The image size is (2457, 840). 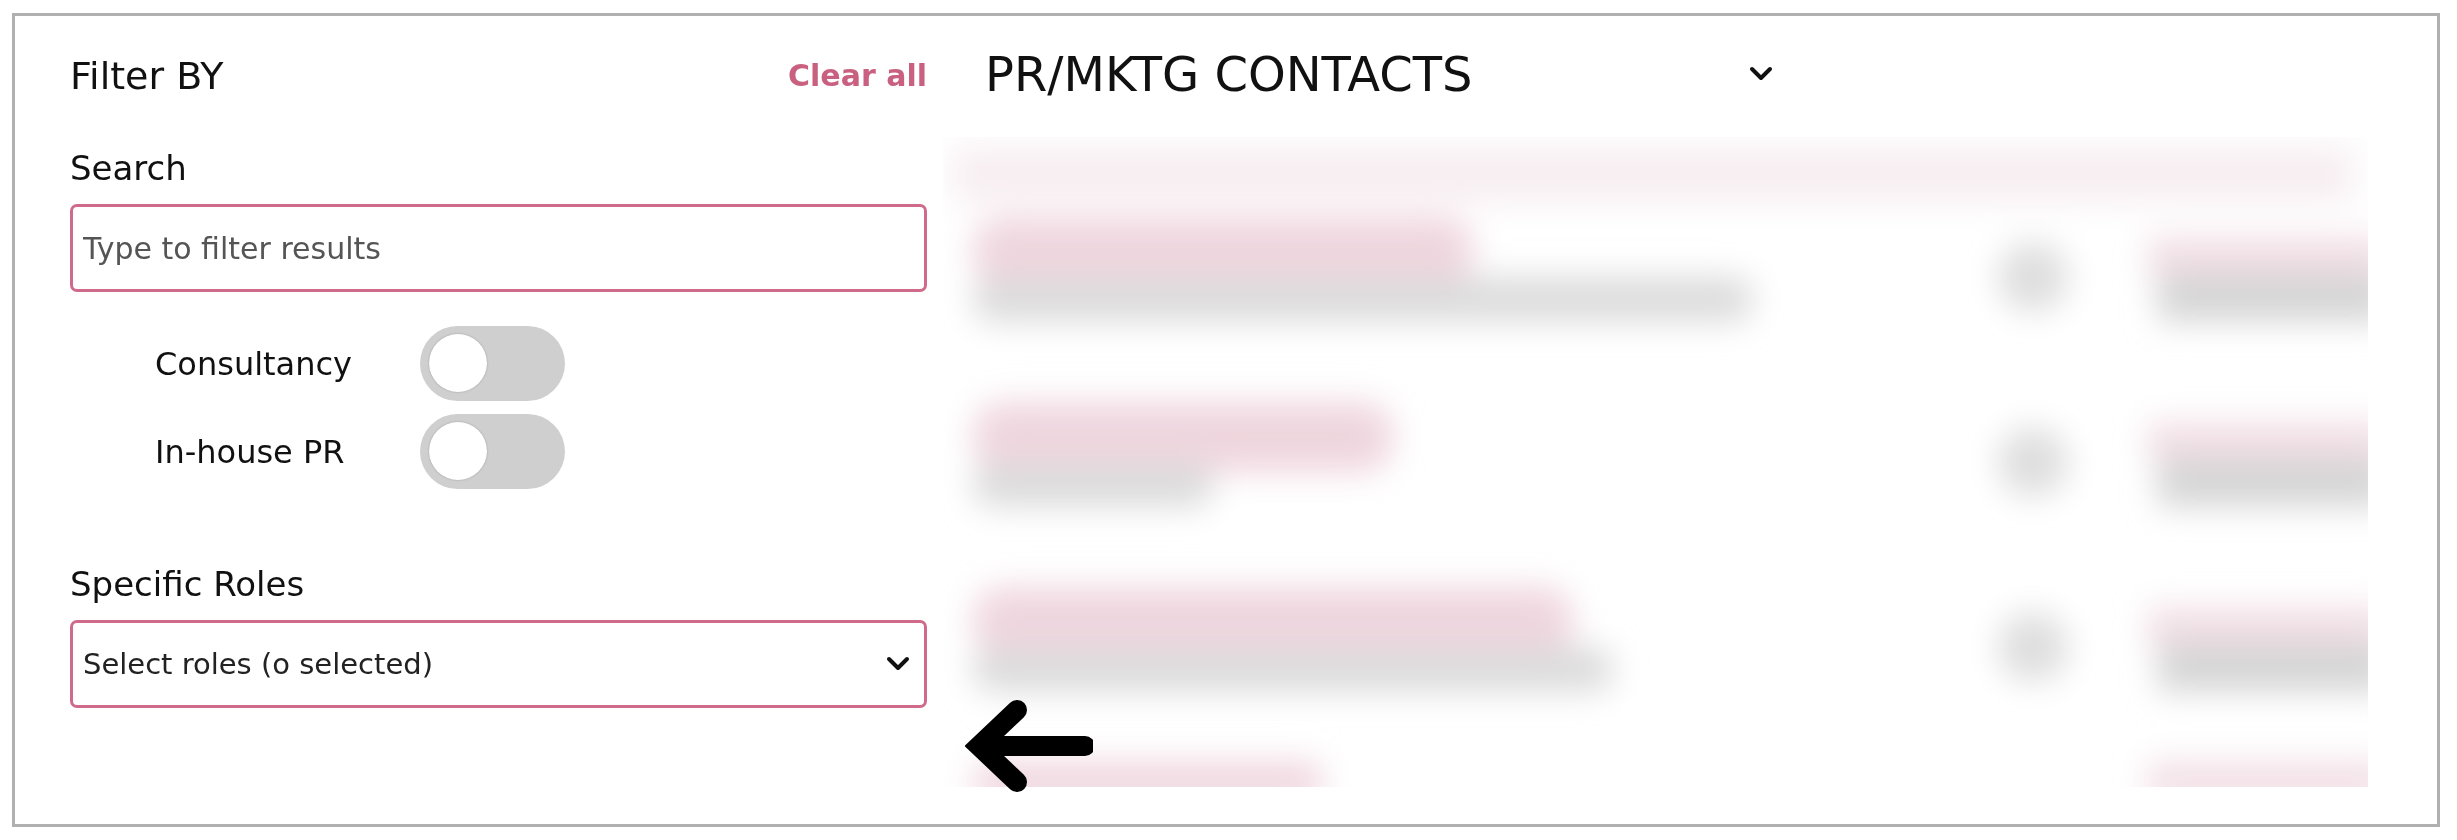 I want to click on clear-all-link: Clear all, so click(x=857, y=75).